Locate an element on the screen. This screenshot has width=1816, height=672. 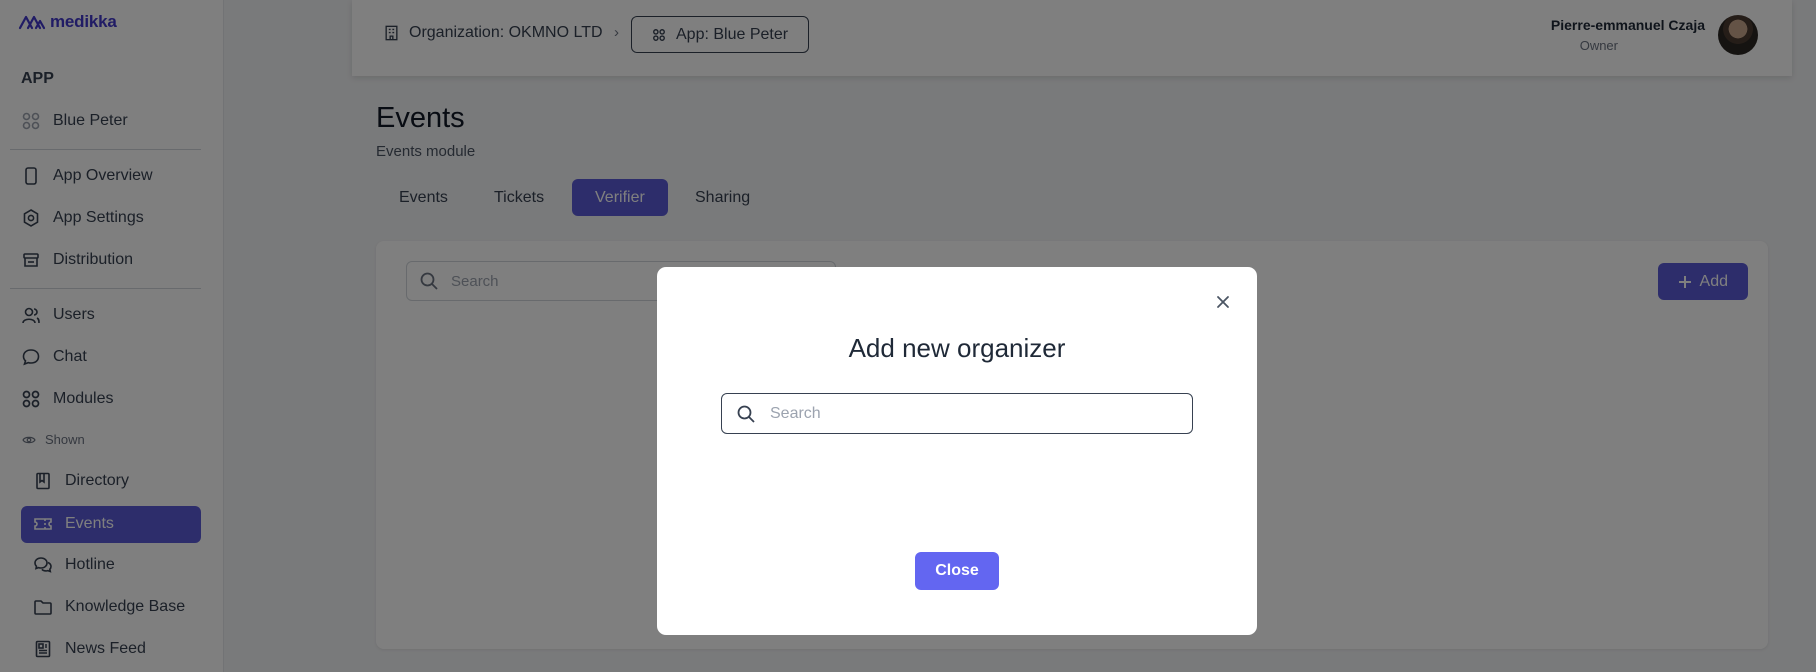
search-icon is located at coordinates (746, 414).